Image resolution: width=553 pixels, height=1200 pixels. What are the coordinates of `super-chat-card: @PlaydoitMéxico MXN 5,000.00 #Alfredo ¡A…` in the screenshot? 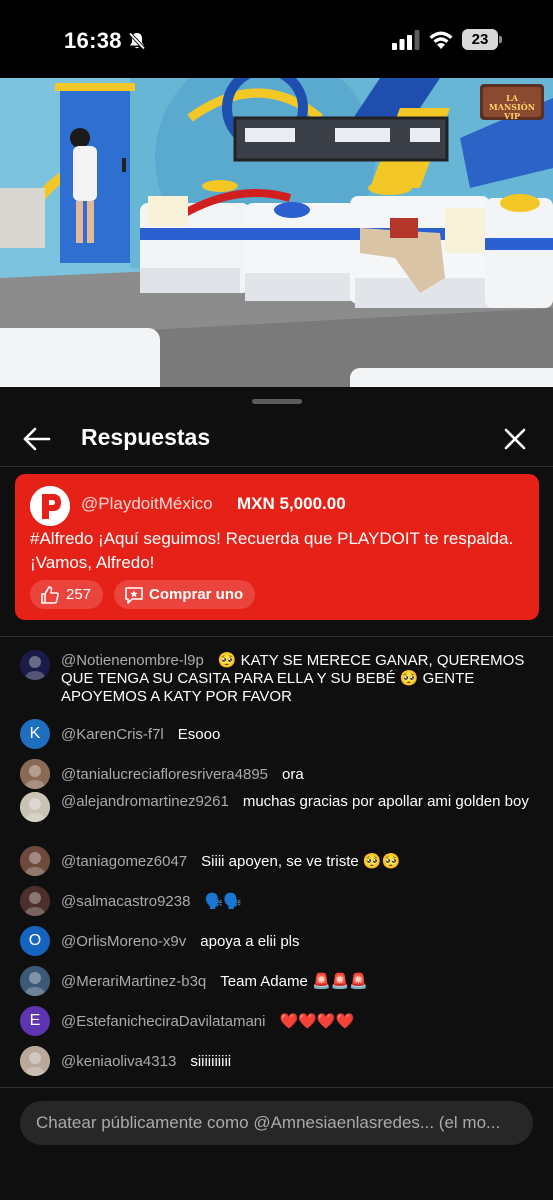 It's located at (277, 547).